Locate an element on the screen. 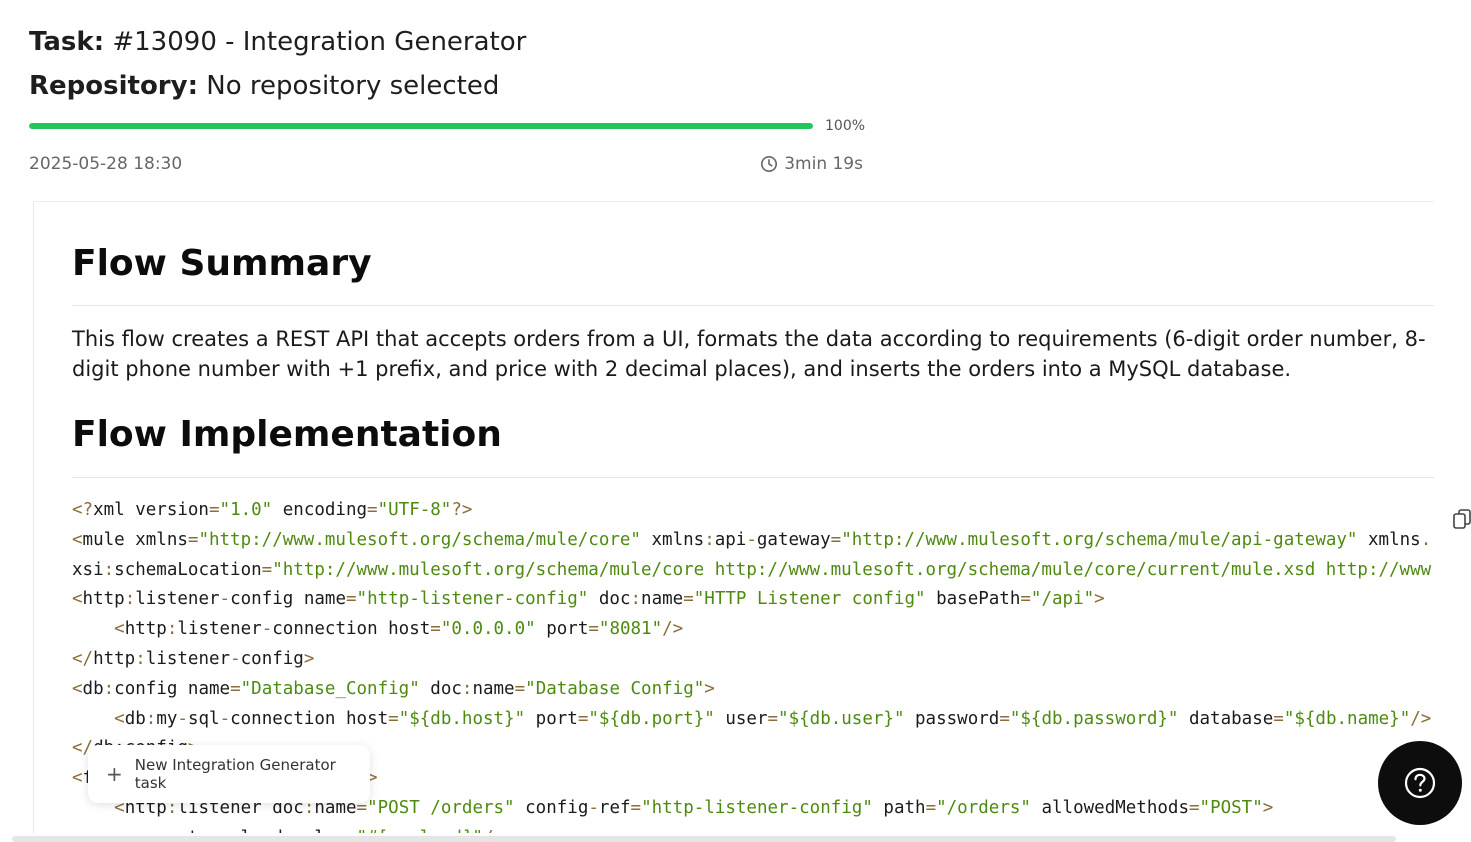 This screenshot has width=1471, height=842. code-token: gateway is located at coordinates (793, 539).